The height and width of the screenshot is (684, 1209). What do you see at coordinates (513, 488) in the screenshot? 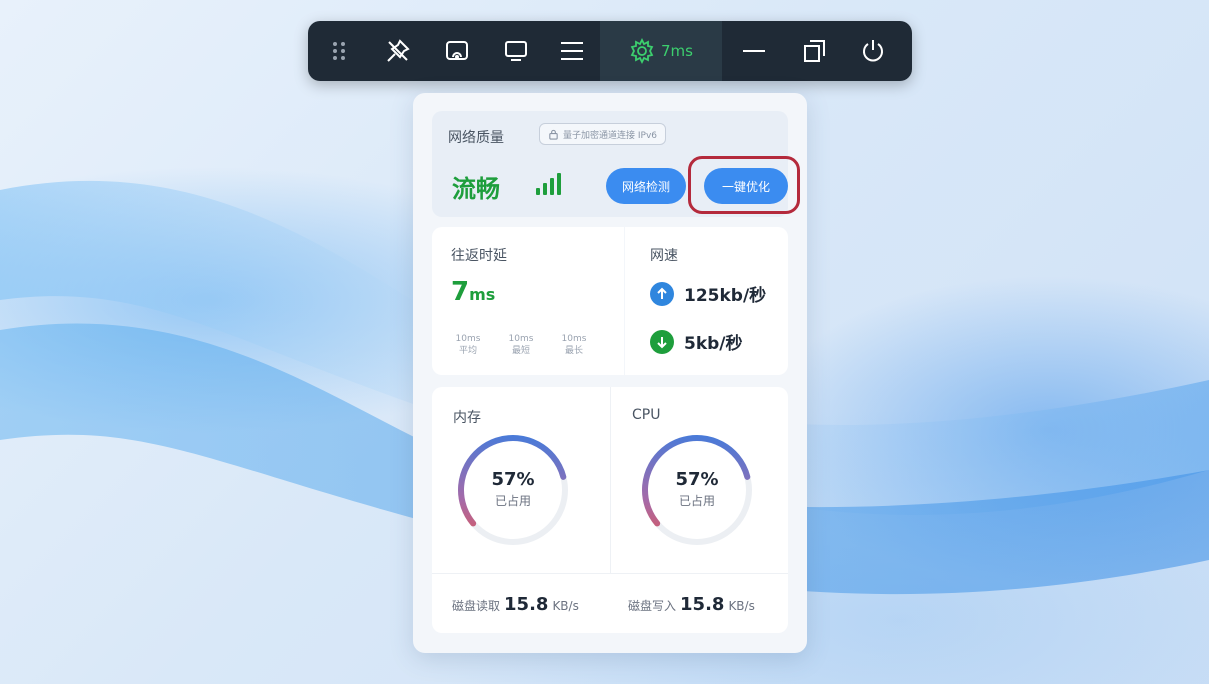
I see `memory-gauge-label: 57% 已占用` at bounding box center [513, 488].